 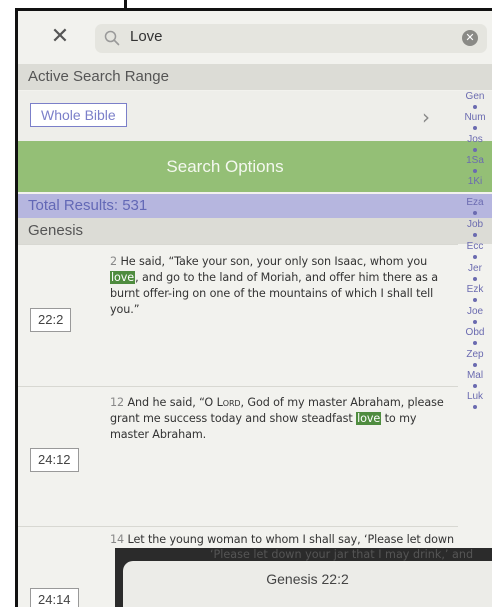 What do you see at coordinates (475, 354) in the screenshot?
I see `book-index-item: Zep` at bounding box center [475, 354].